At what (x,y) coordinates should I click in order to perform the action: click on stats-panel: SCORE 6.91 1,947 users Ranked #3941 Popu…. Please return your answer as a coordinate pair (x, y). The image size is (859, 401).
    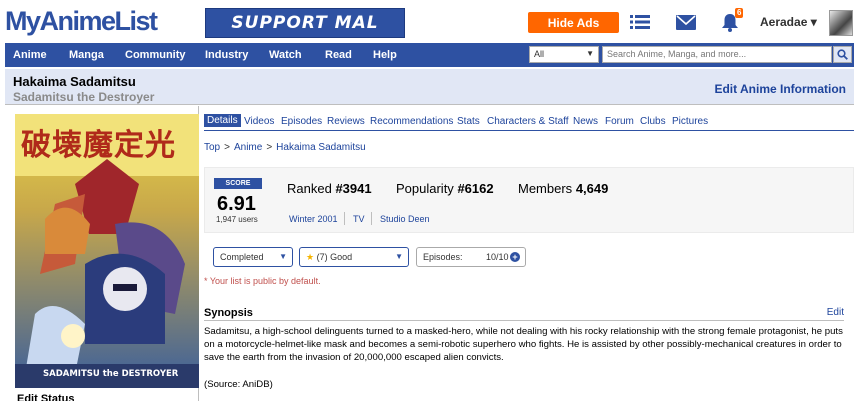
    Looking at the image, I should click on (529, 200).